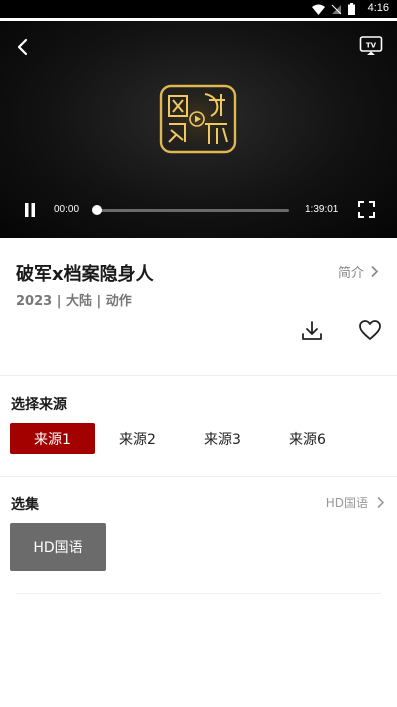  I want to click on player-controls: 00:00 1:39:01, so click(198, 210).